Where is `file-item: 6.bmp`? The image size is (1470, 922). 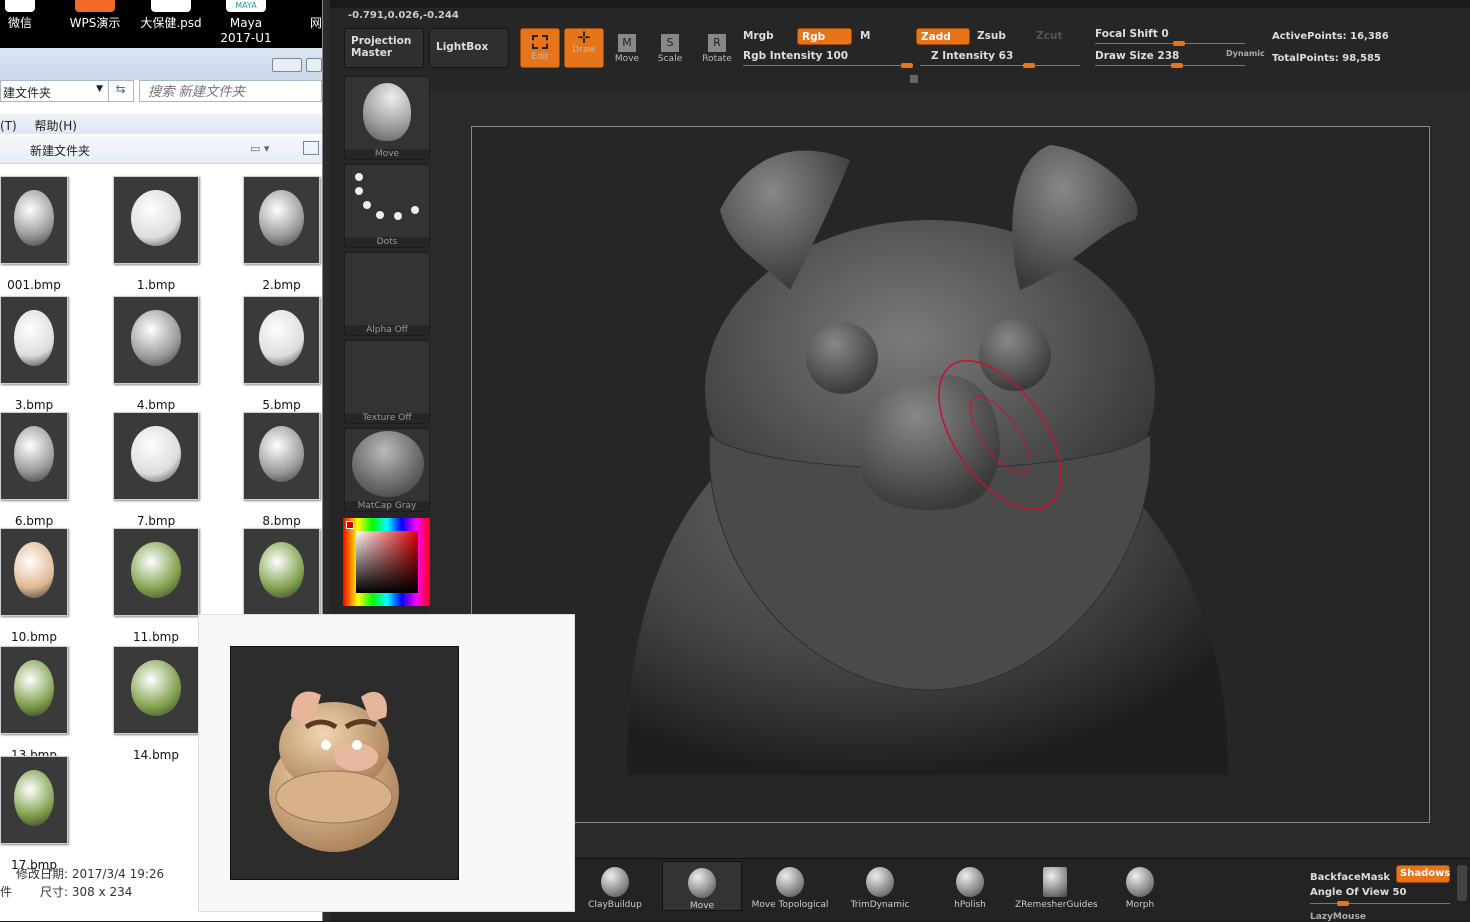
file-item: 6.bmp is located at coordinates (34, 470).